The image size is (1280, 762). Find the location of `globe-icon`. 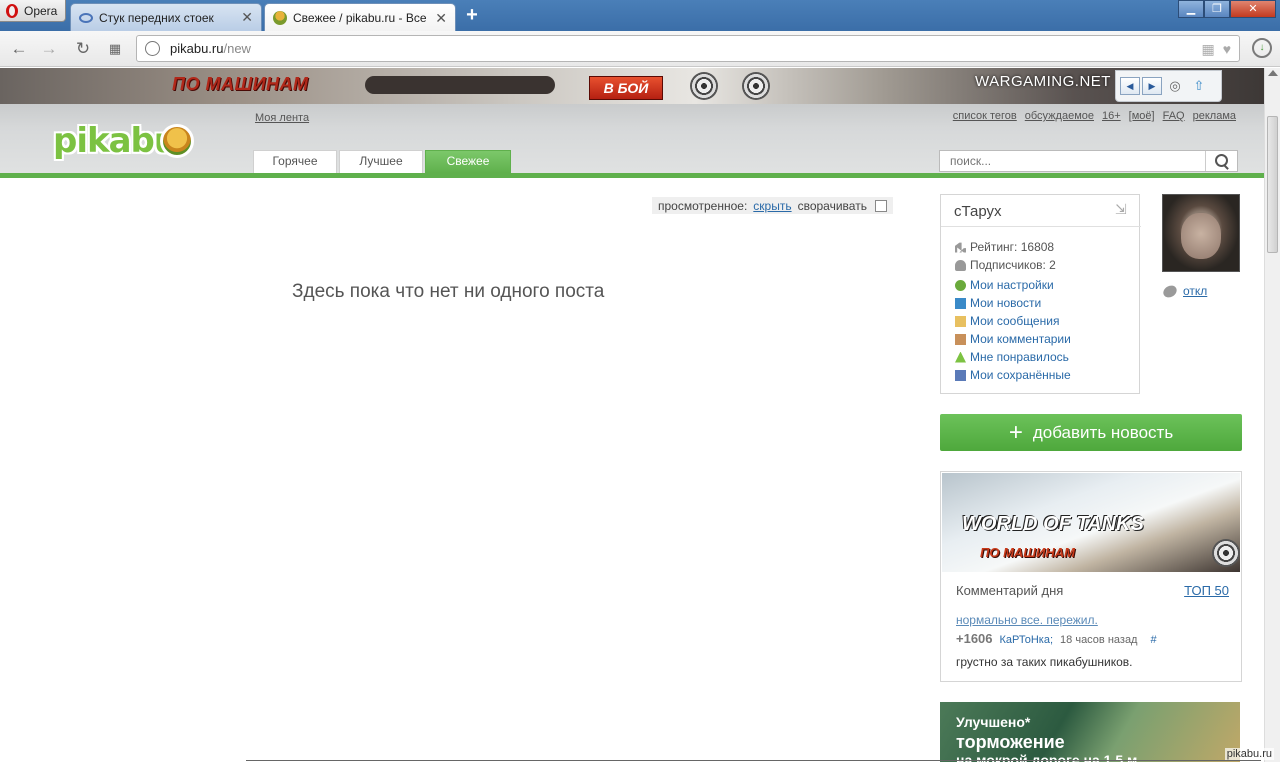

globe-icon is located at coordinates (152, 48).